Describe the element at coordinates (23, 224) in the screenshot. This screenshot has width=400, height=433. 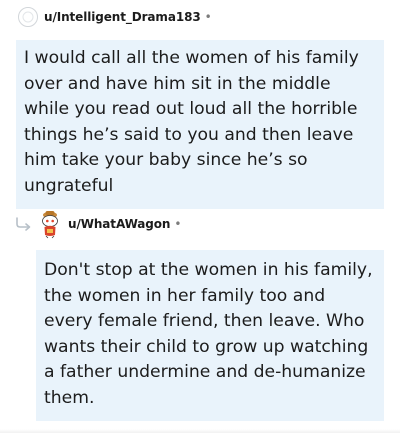
I see `reply-arrow-icon` at that location.